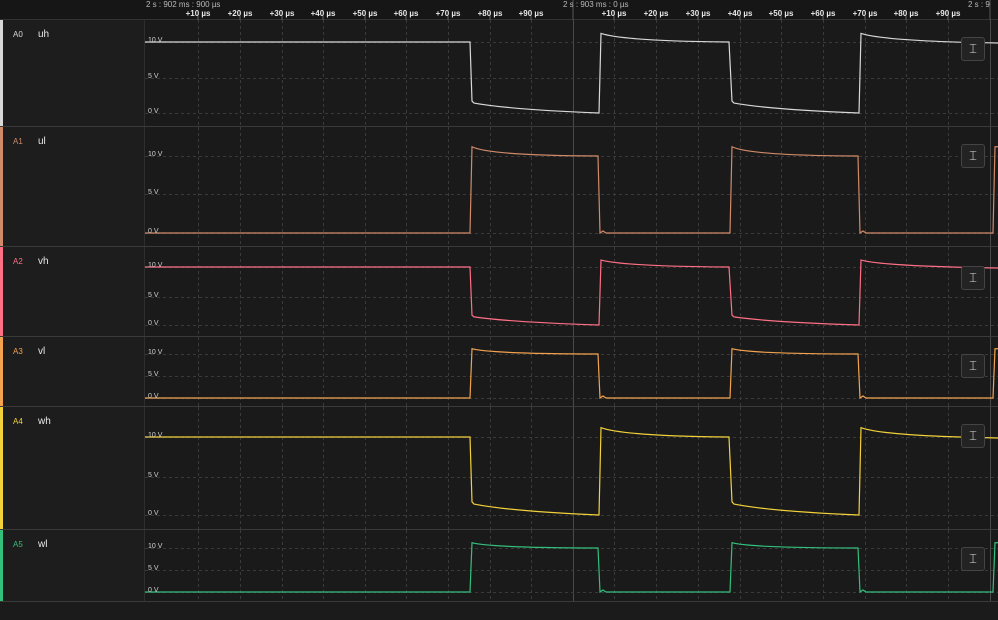 This screenshot has width=998, height=620. Describe the element at coordinates (72, 187) in the screenshot. I see `channel-header: A1 ul` at that location.